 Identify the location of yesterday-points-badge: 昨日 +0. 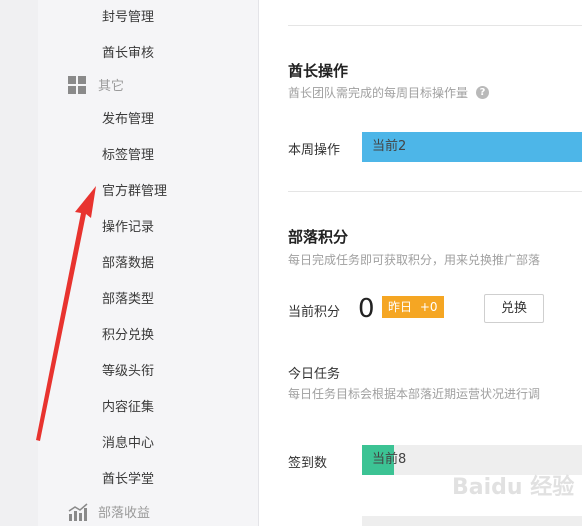
(413, 307).